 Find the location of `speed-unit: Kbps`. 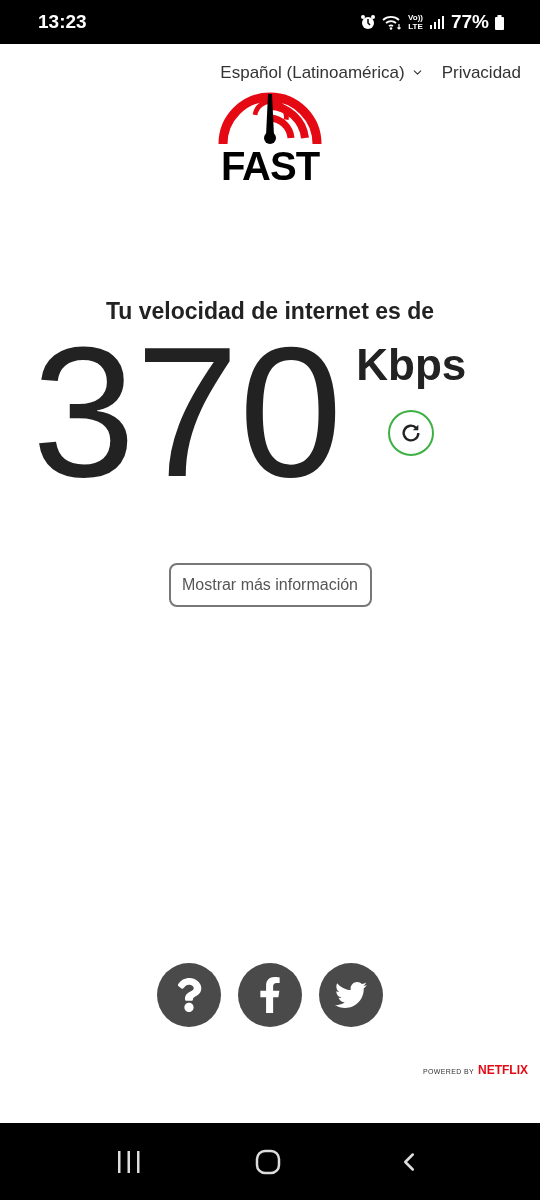

speed-unit: Kbps is located at coordinates (411, 365).